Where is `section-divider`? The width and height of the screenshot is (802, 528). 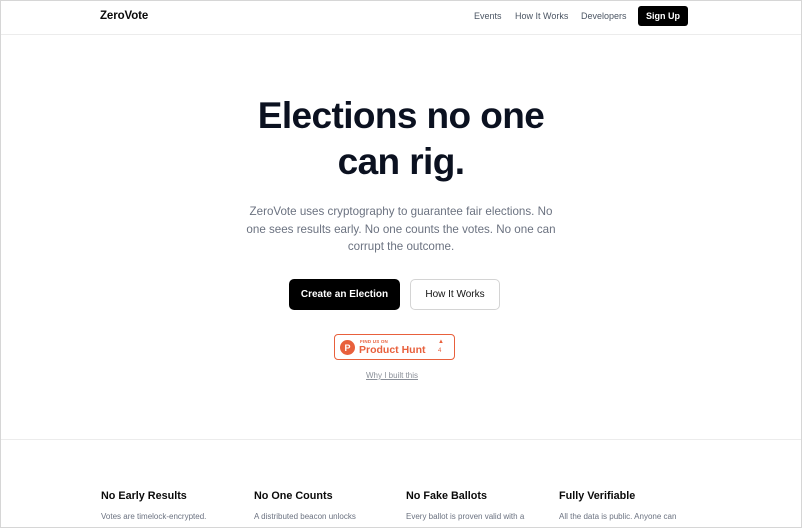 section-divider is located at coordinates (401, 439).